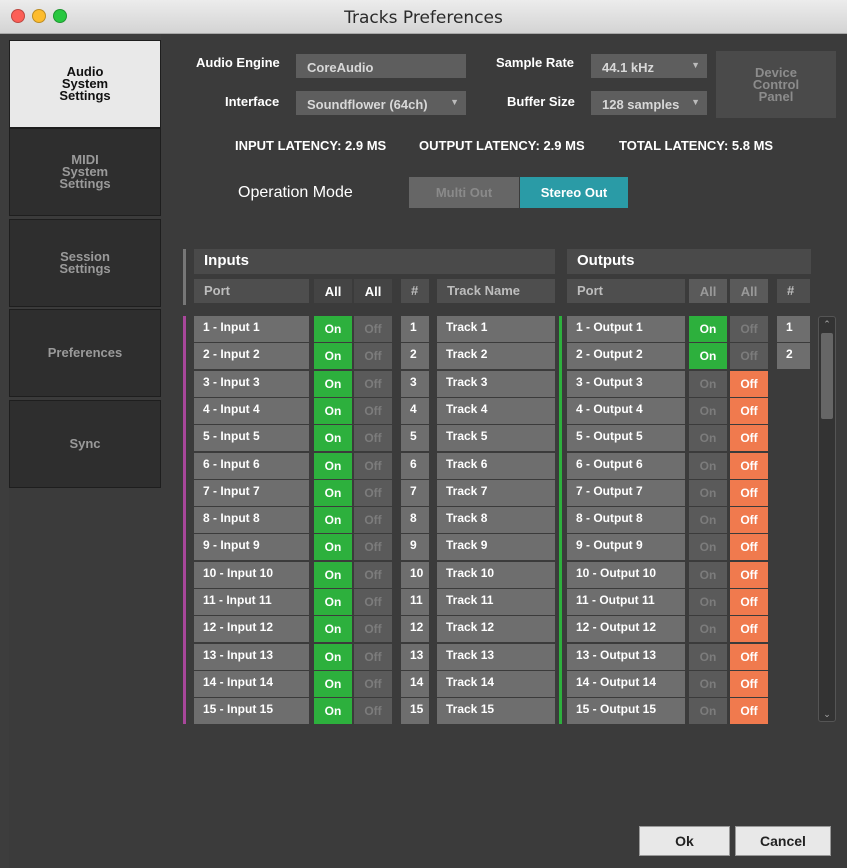  Describe the element at coordinates (496, 466) in the screenshot. I see `input-track-name: Track 6` at that location.